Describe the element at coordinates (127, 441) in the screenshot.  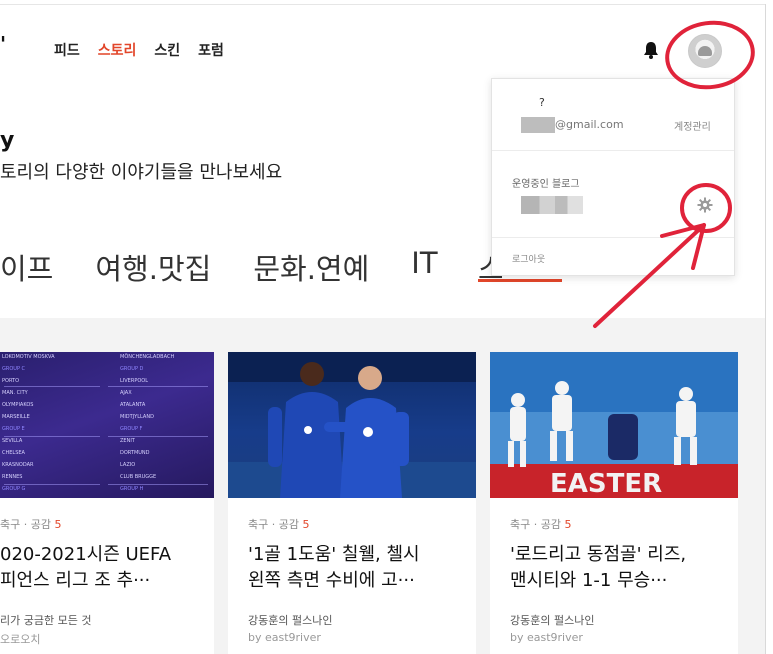
I see `bracket-team-label: ZENIT` at that location.